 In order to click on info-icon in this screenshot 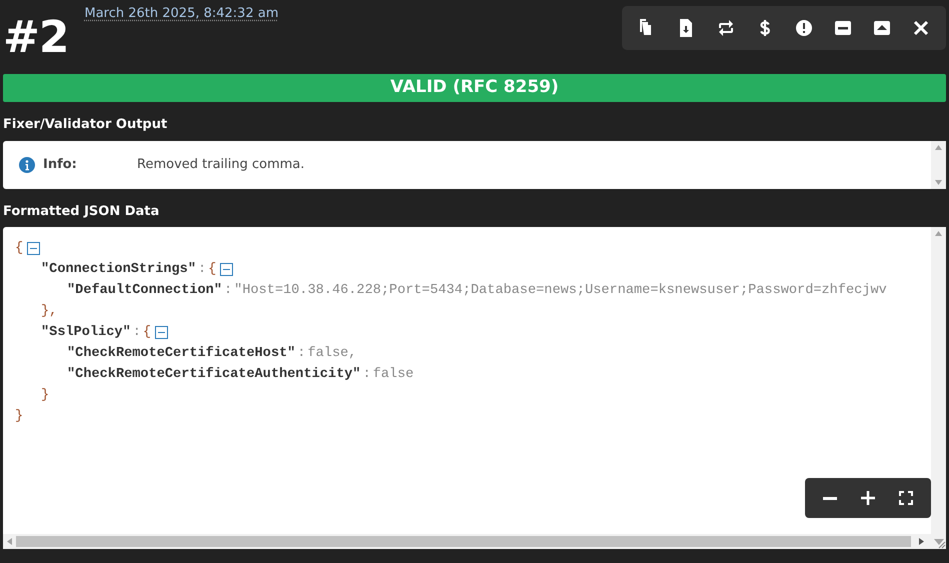, I will do `click(27, 164)`.